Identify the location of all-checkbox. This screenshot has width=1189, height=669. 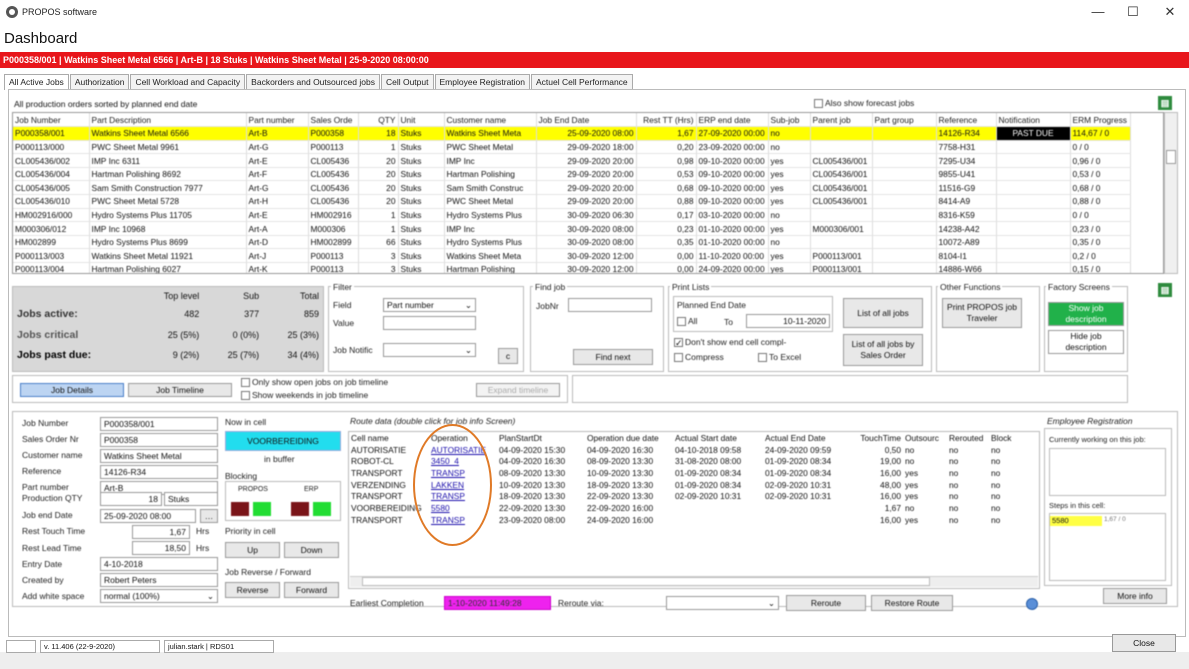
(681, 322).